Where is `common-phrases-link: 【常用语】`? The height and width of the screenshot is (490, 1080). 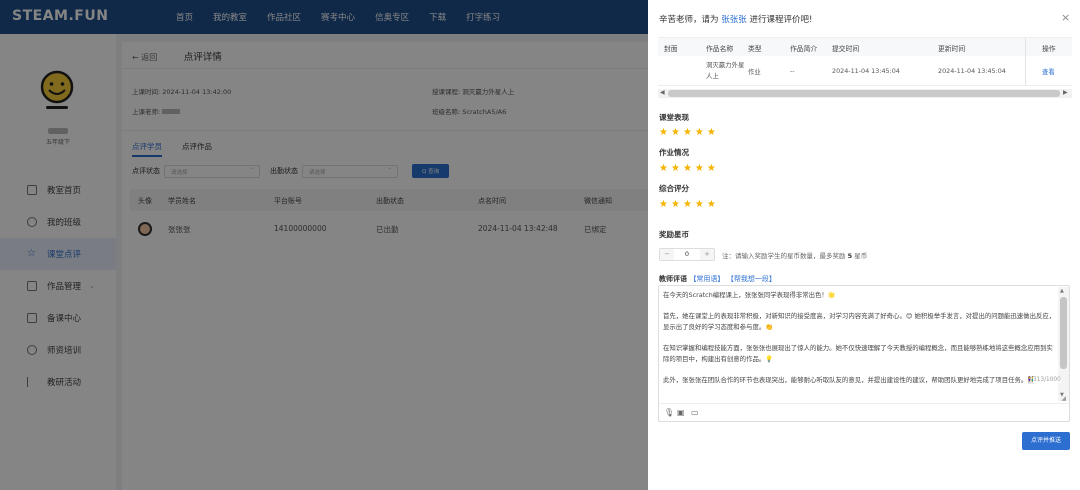 common-phrases-link: 【常用语】 is located at coordinates (706, 279).